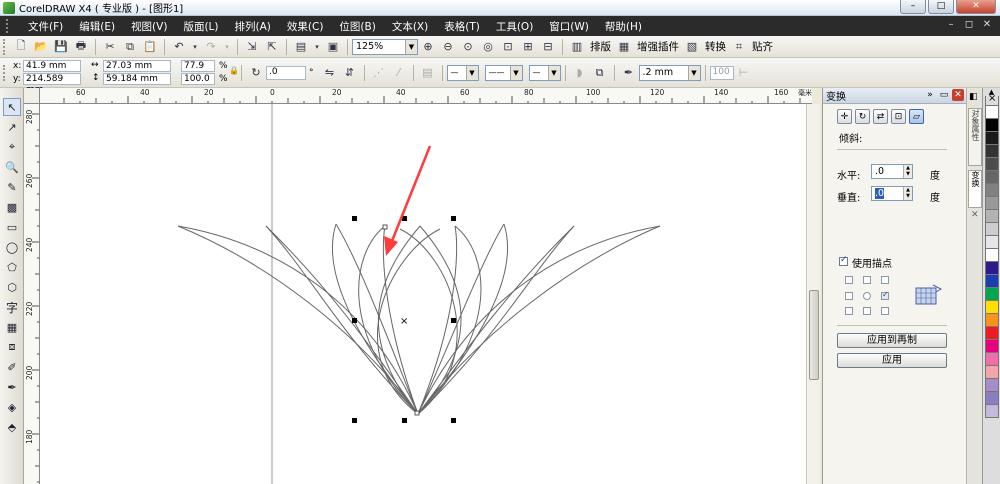 This screenshot has width=1000, height=484. What do you see at coordinates (137, 78) in the screenshot?
I see `height-input: 59.184 mm` at bounding box center [137, 78].